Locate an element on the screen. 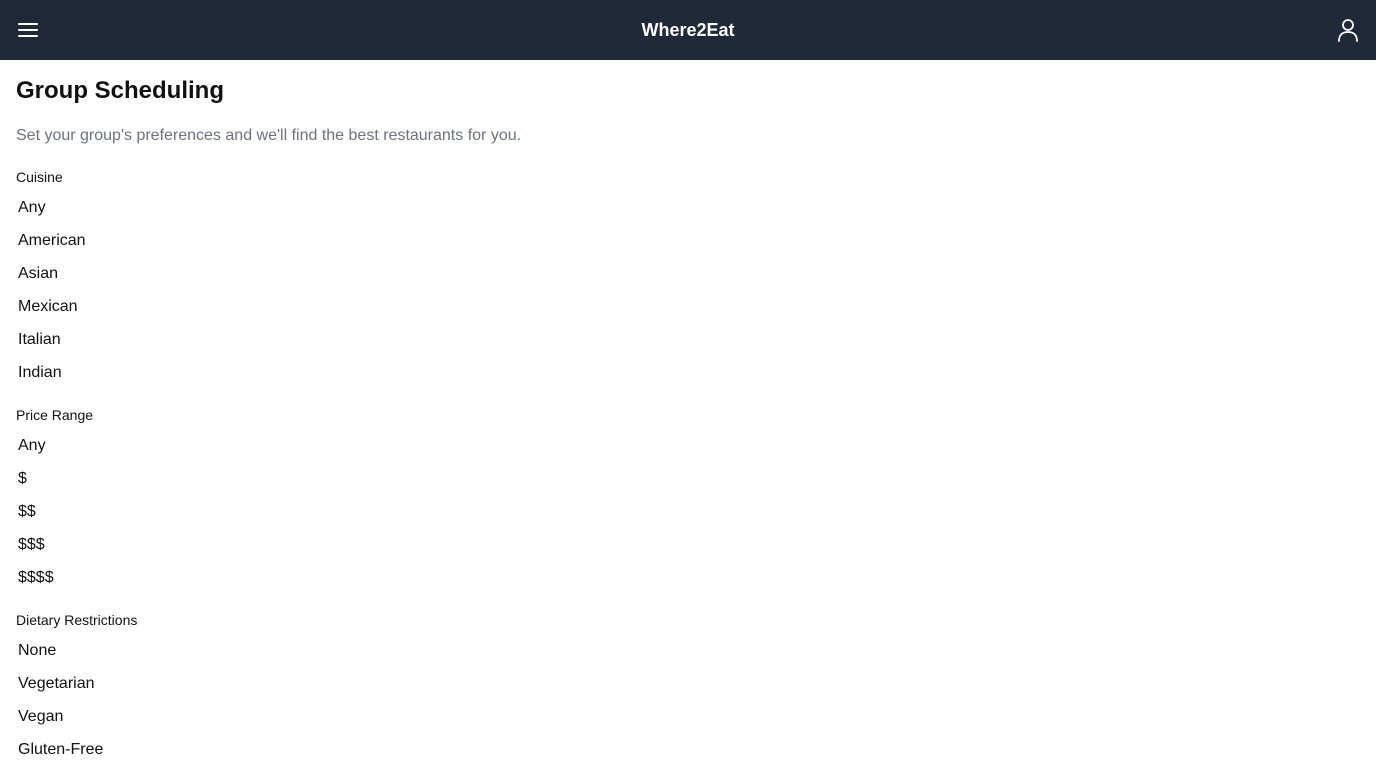 The image size is (1376, 773). dietary-option-vegetarian: Vegetarian is located at coordinates (60, 690).